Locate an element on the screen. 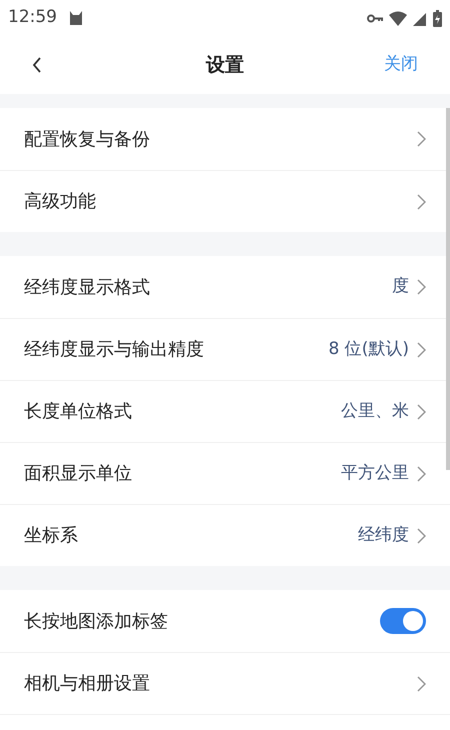 This screenshot has height=730, width=450. wifi-icon is located at coordinates (398, 18).